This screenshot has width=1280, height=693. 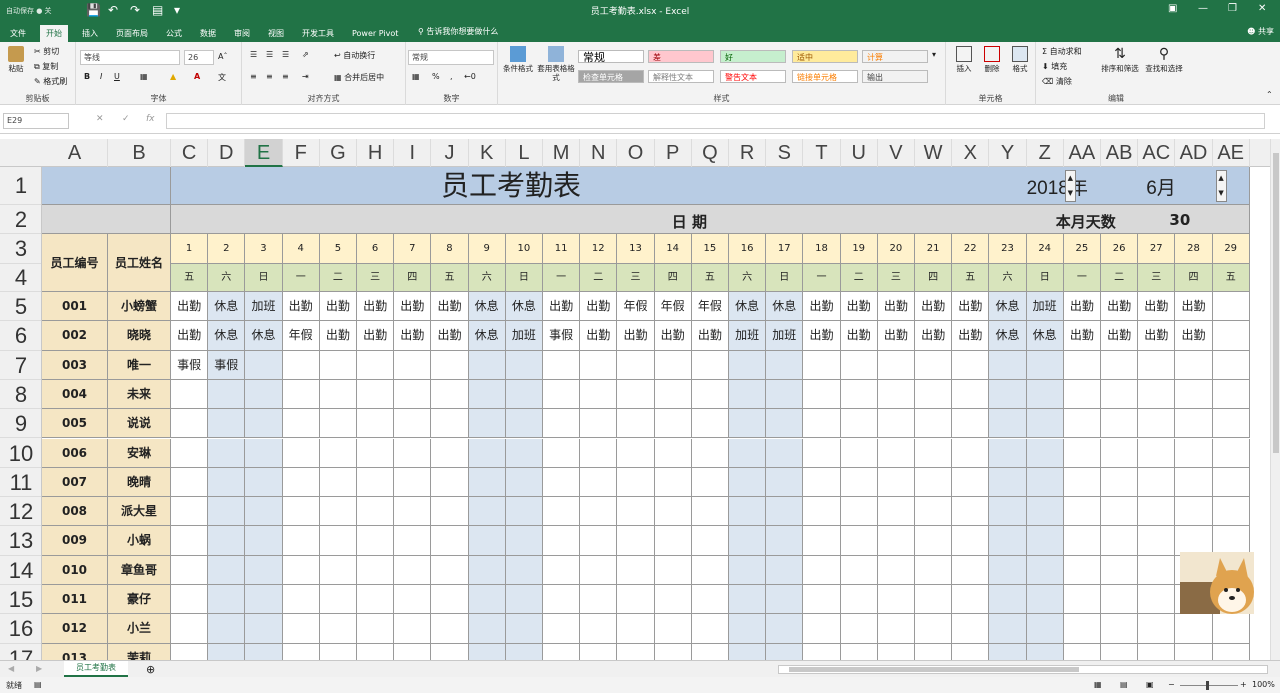 What do you see at coordinates (1231, 153) in the screenshot?
I see `col-header-AE: AE` at bounding box center [1231, 153].